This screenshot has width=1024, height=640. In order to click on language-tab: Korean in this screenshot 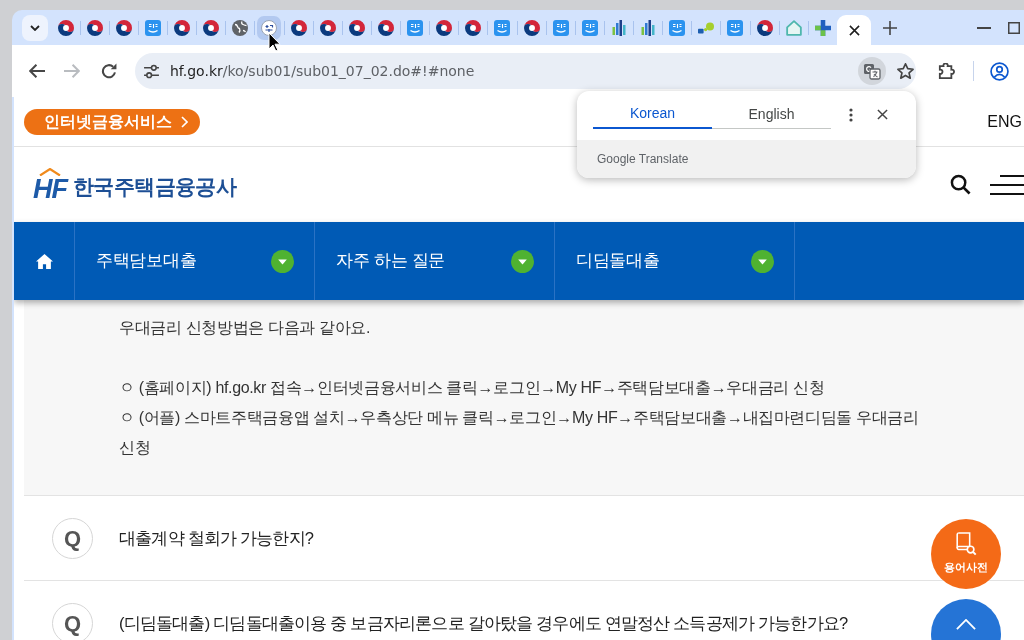, I will do `click(652, 114)`.